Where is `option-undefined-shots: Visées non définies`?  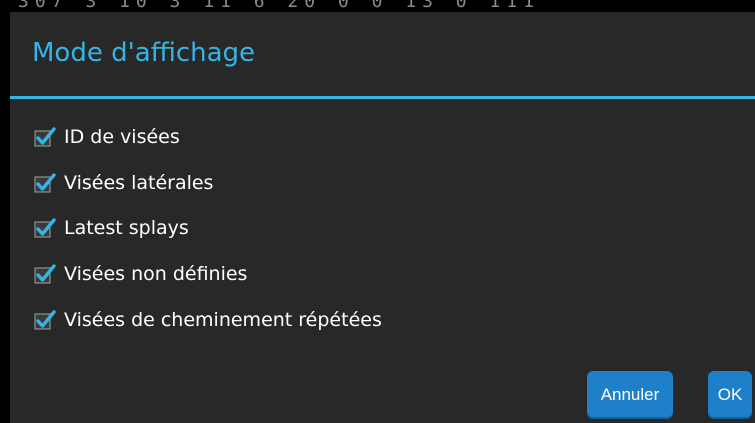 option-undefined-shots: Visées non définies is located at coordinates (140, 274).